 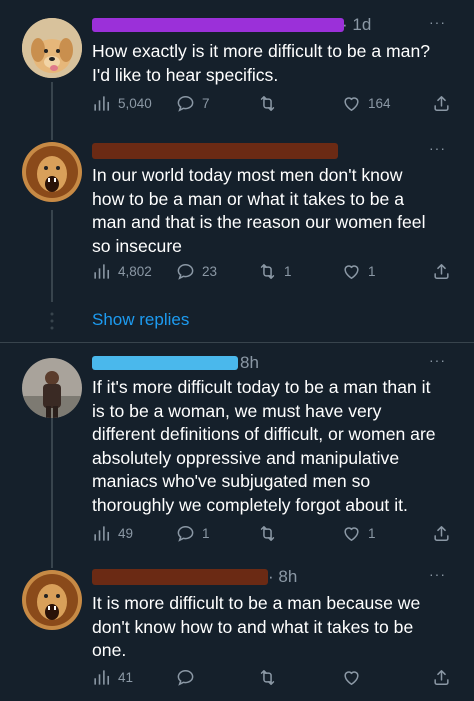 I want to click on tweet-header: ···, so click(x=277, y=151).